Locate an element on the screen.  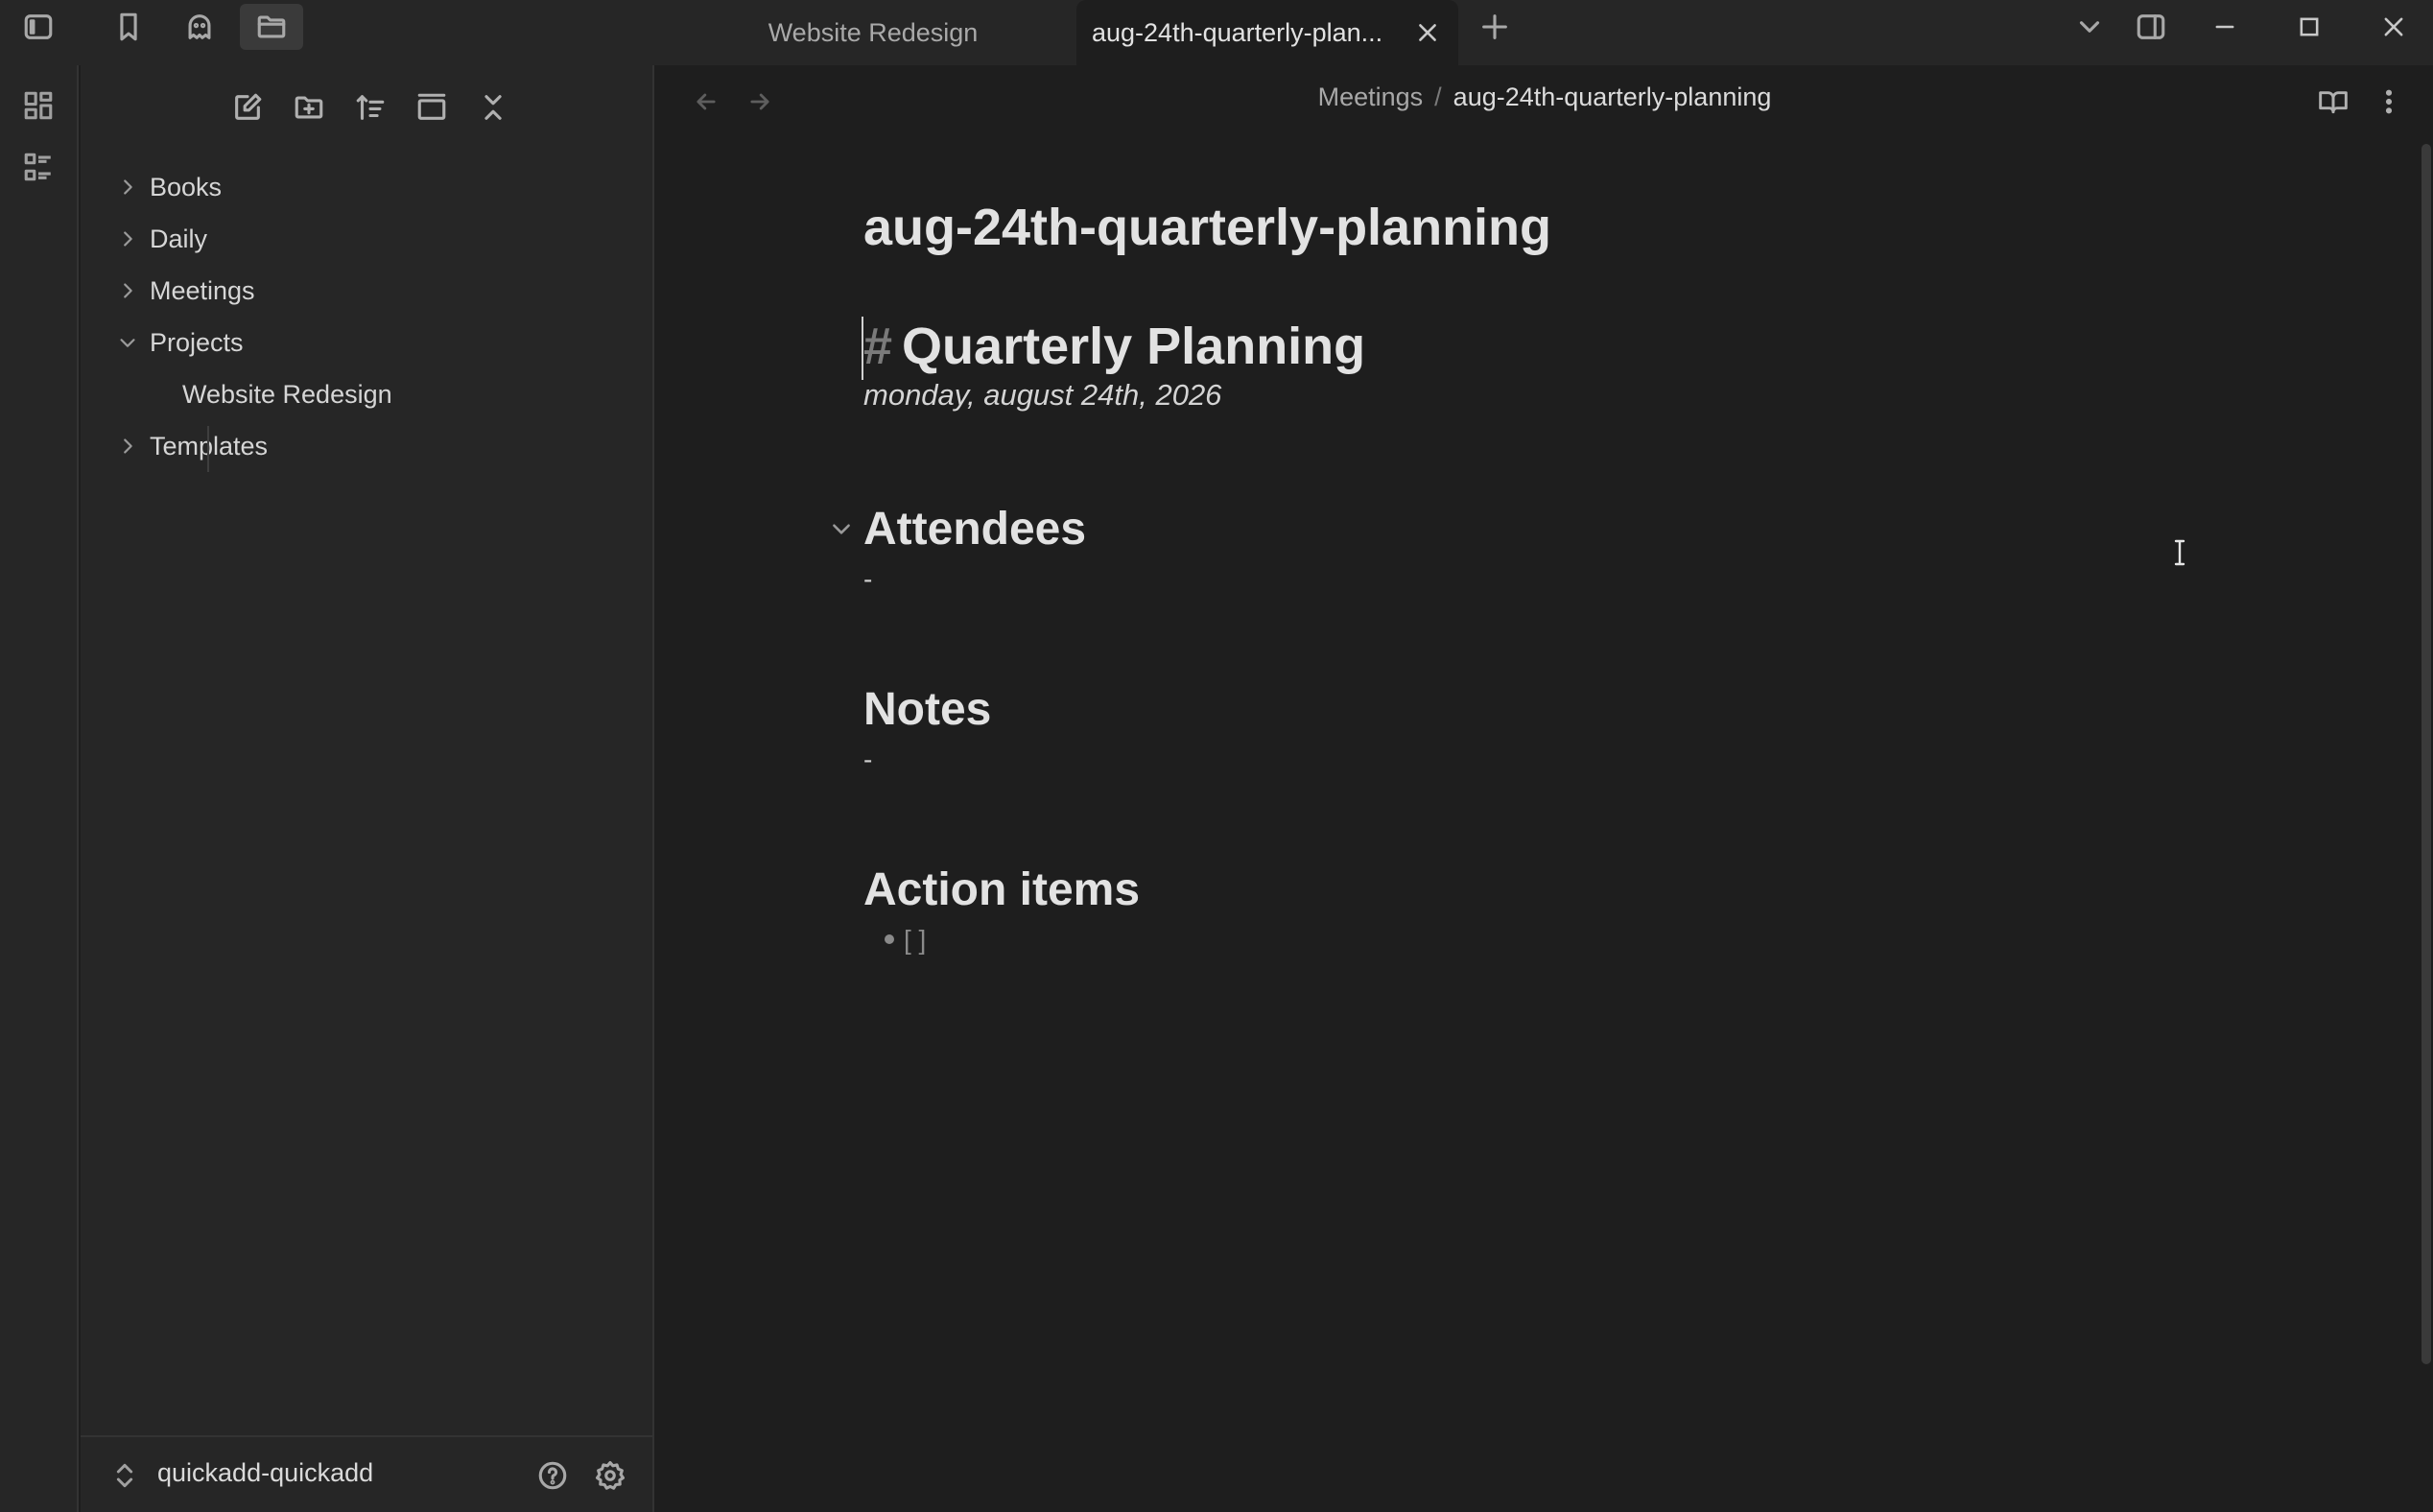
breadcrumb: Meetings / aug-24th-quarterly-planning is located at coordinates (1545, 97).